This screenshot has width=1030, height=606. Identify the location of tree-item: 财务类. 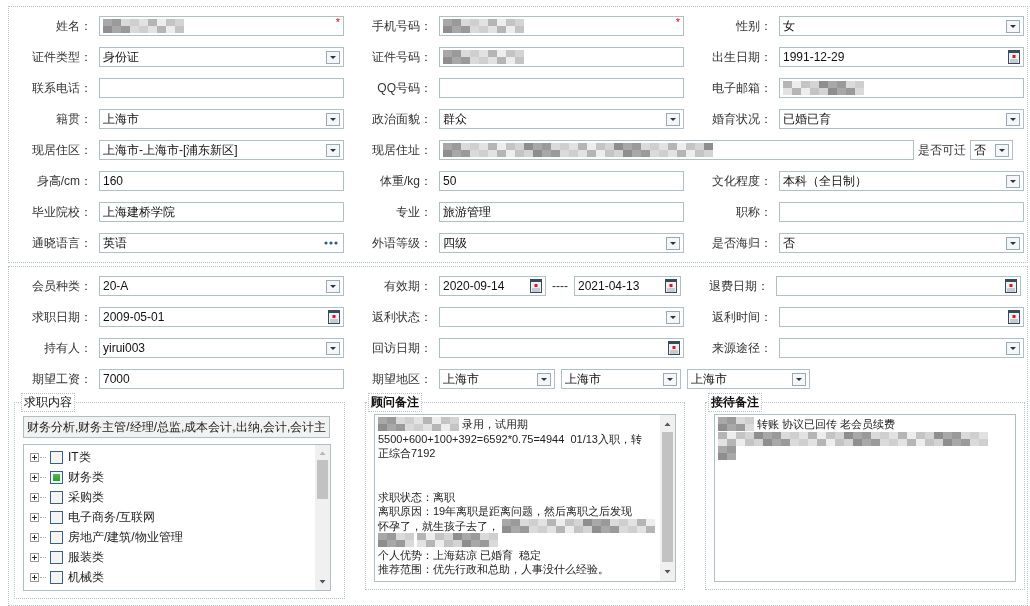
(86, 477).